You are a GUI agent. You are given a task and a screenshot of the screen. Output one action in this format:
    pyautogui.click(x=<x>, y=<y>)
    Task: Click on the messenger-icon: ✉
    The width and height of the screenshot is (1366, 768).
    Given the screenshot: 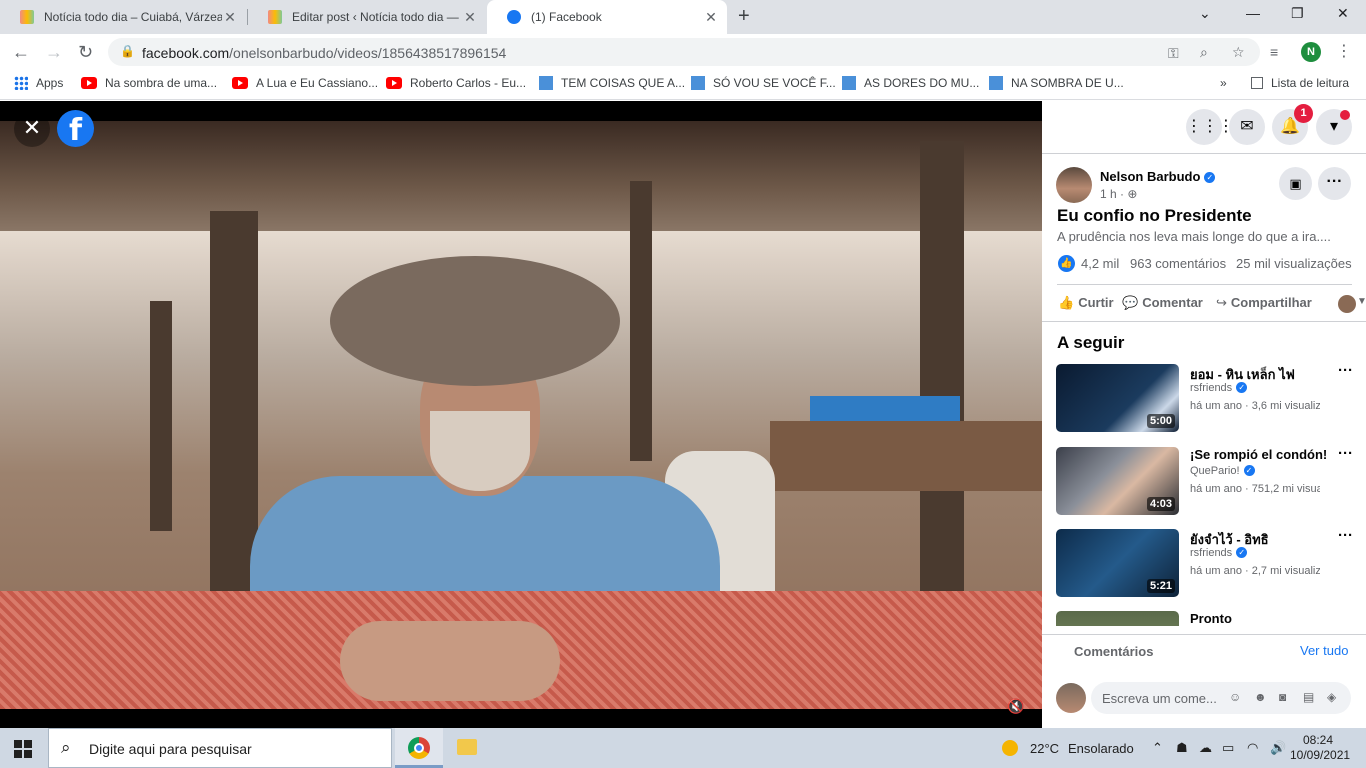 What is the action you would take?
    pyautogui.click(x=1247, y=127)
    